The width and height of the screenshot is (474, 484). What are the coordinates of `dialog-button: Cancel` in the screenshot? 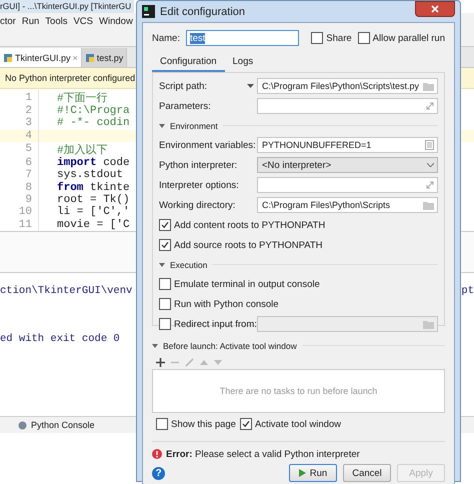 It's located at (367, 473).